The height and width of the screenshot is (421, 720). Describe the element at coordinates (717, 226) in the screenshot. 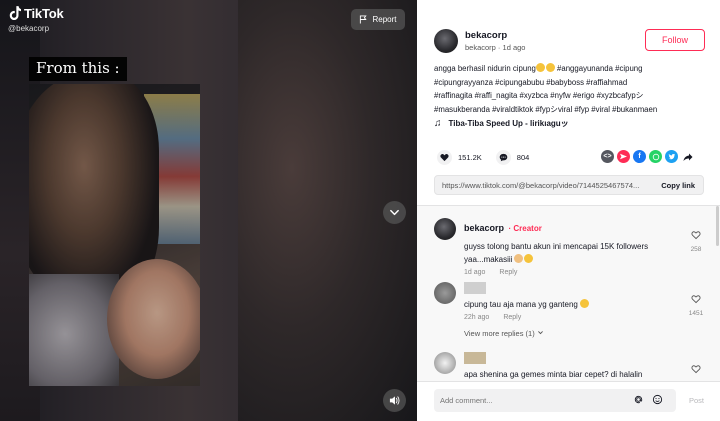

I see `comments-scrollbar` at that location.